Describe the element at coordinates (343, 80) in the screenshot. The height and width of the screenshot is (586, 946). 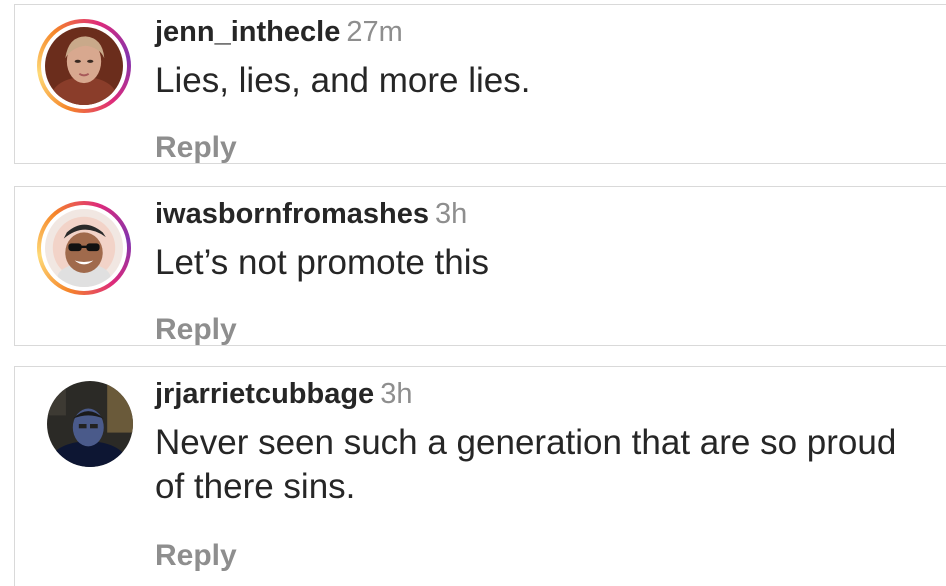
I see `comment-text: Lies, lies, and more lies.` at that location.